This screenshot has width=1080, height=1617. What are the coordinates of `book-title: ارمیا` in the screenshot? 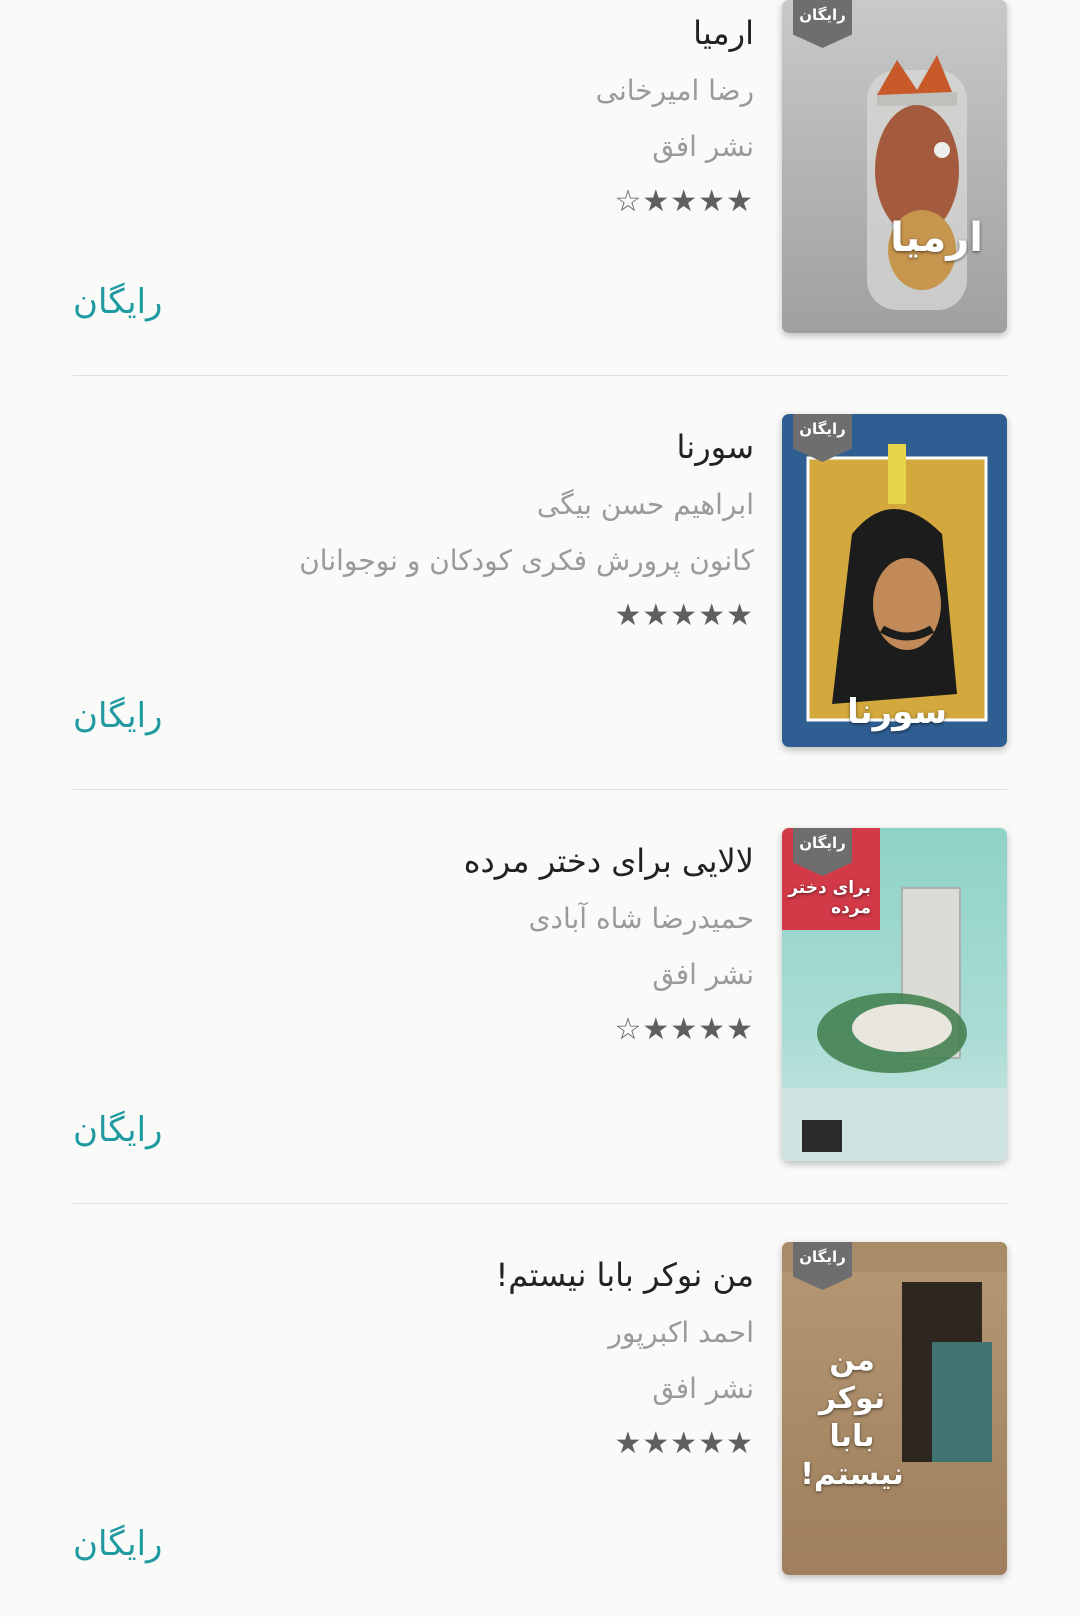 It's located at (723, 33).